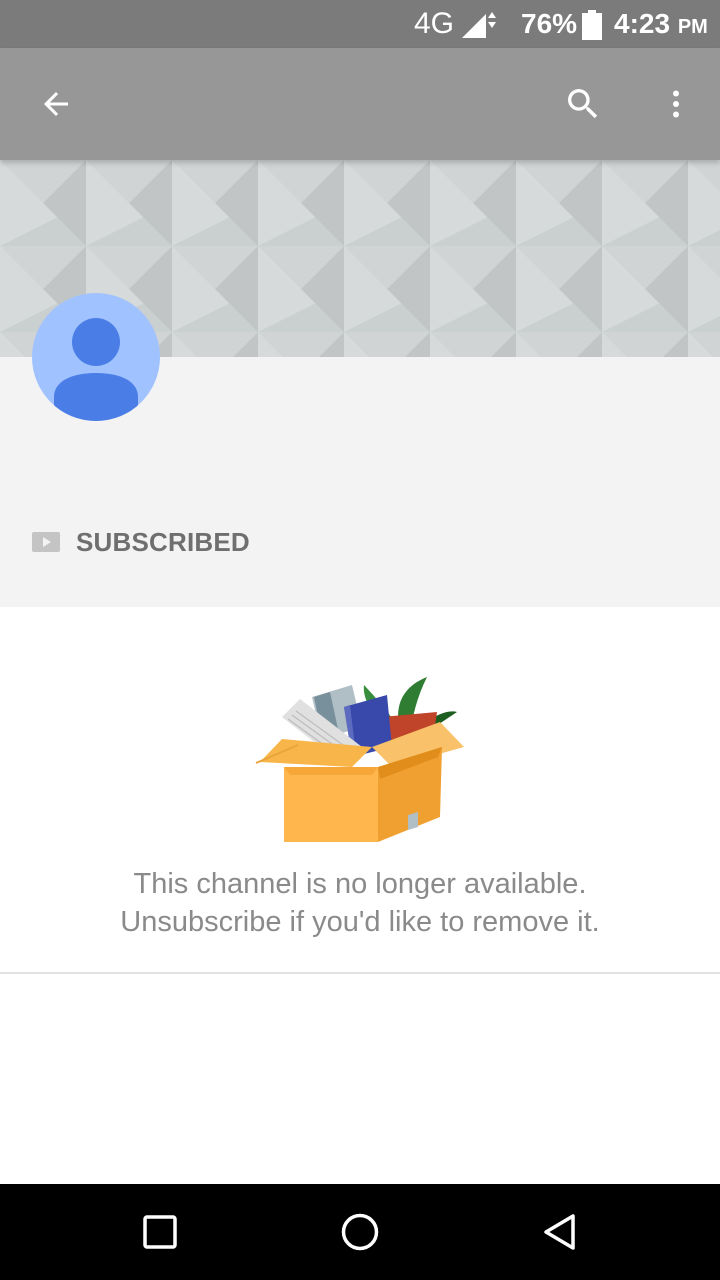 This screenshot has height=1280, width=720. What do you see at coordinates (360, 884) in the screenshot?
I see `message-line-1: This channel is no longer available.` at bounding box center [360, 884].